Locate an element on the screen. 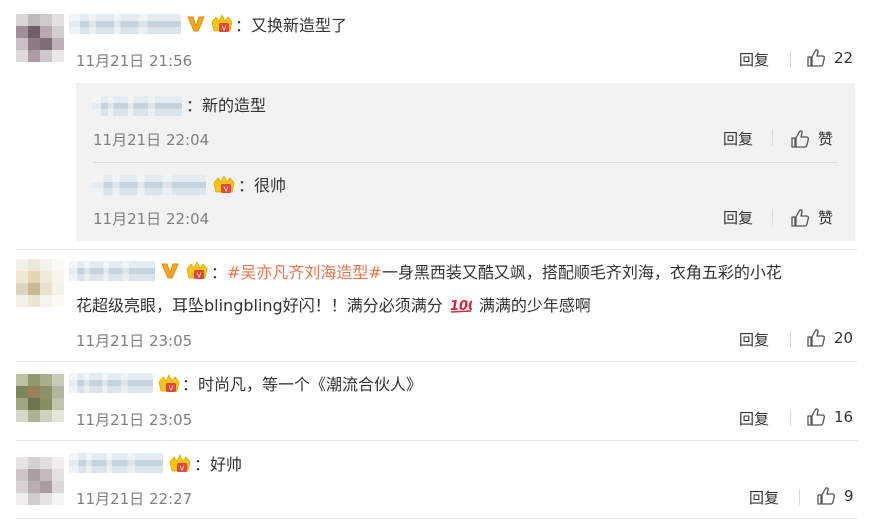 Image resolution: width=873 pixels, height=521 pixels. hundred-points-emoji: 100 is located at coordinates (461, 306).